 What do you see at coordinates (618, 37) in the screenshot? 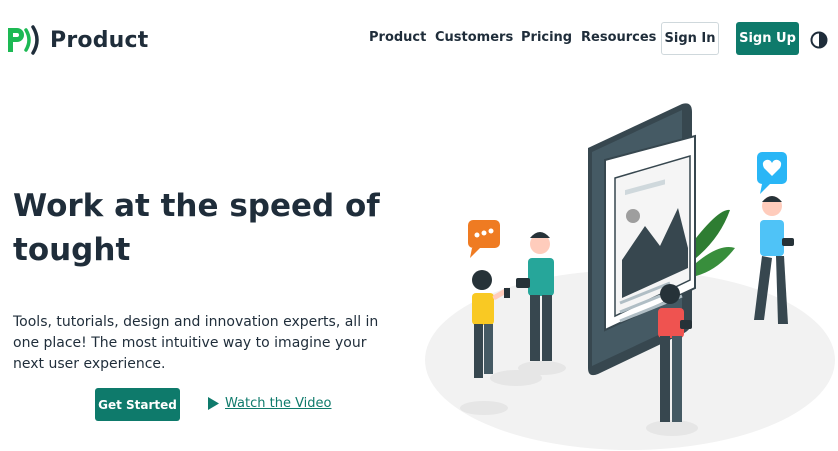
I see `nav-item-resources: Resources` at bounding box center [618, 37].